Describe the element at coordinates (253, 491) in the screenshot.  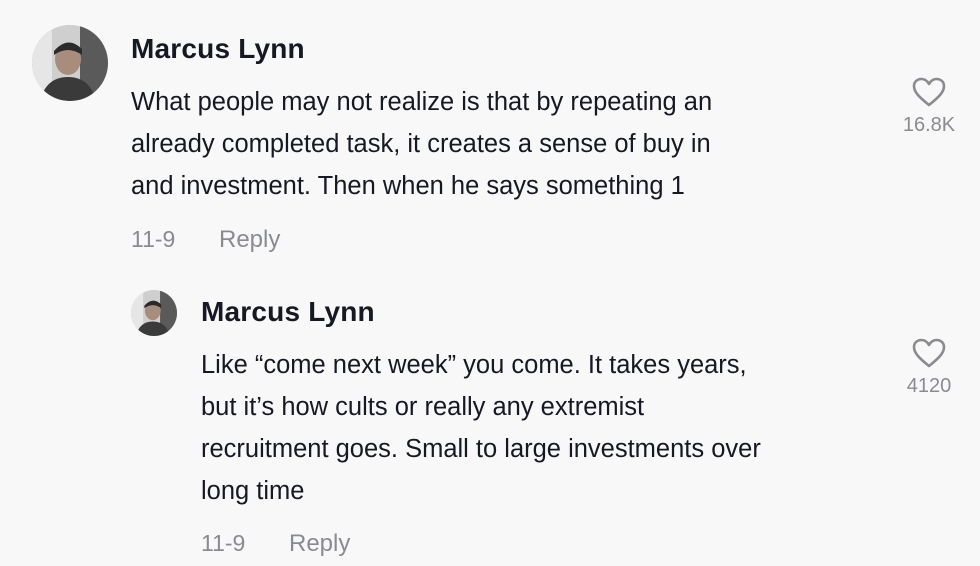
I see `comment-text-line: long time` at that location.